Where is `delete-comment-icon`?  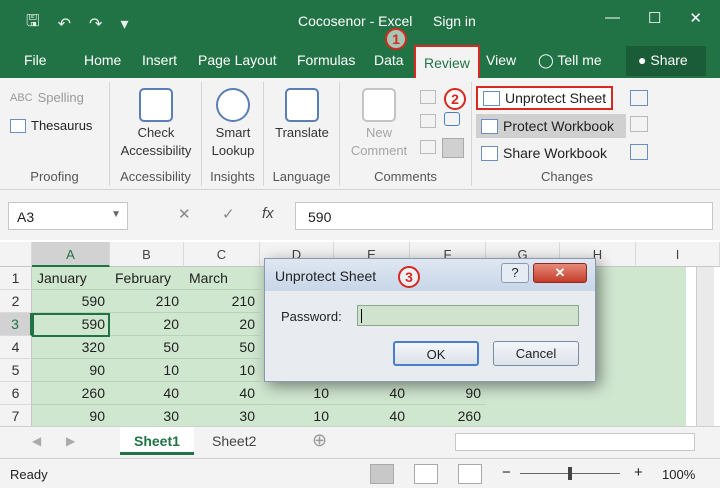 delete-comment-icon is located at coordinates (428, 147).